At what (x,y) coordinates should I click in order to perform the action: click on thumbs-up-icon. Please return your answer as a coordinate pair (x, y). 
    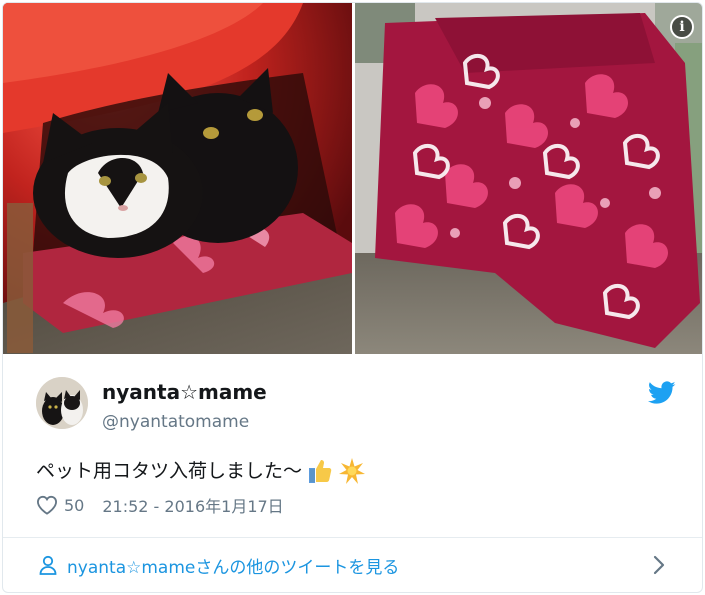
    Looking at the image, I should click on (320, 471).